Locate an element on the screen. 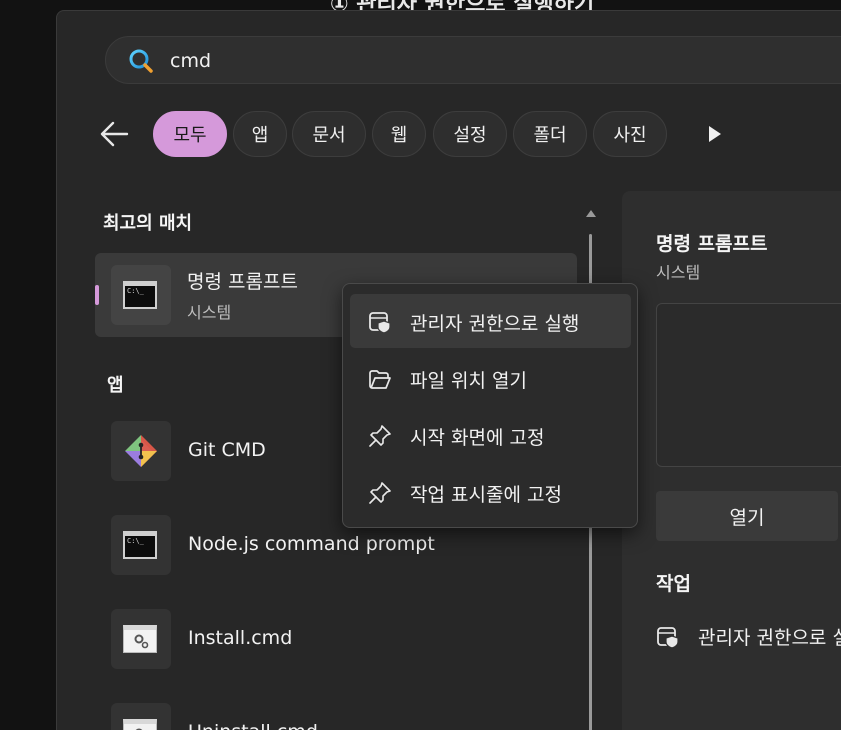 This screenshot has height=730, width=841. app-title: Node.js command prompt is located at coordinates (311, 544).